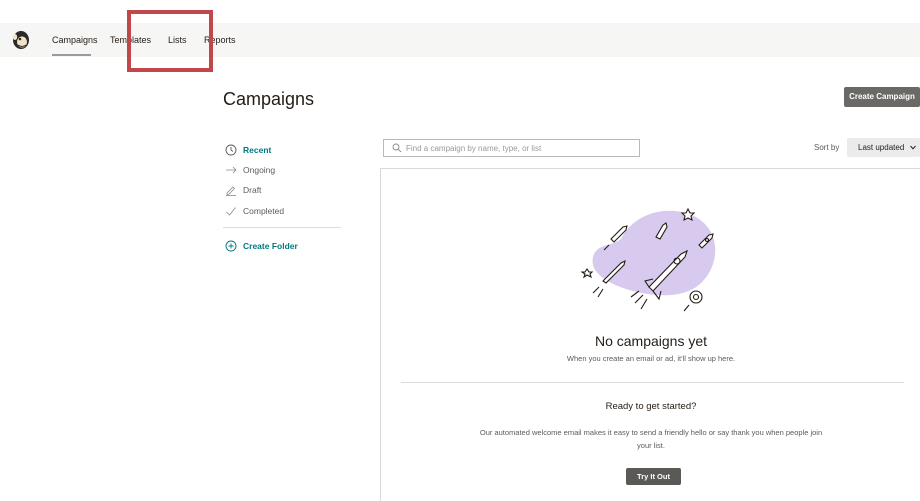 The width and height of the screenshot is (920, 501). Describe the element at coordinates (285, 190) in the screenshot. I see `sidebar-item-draft: Draft` at that location.